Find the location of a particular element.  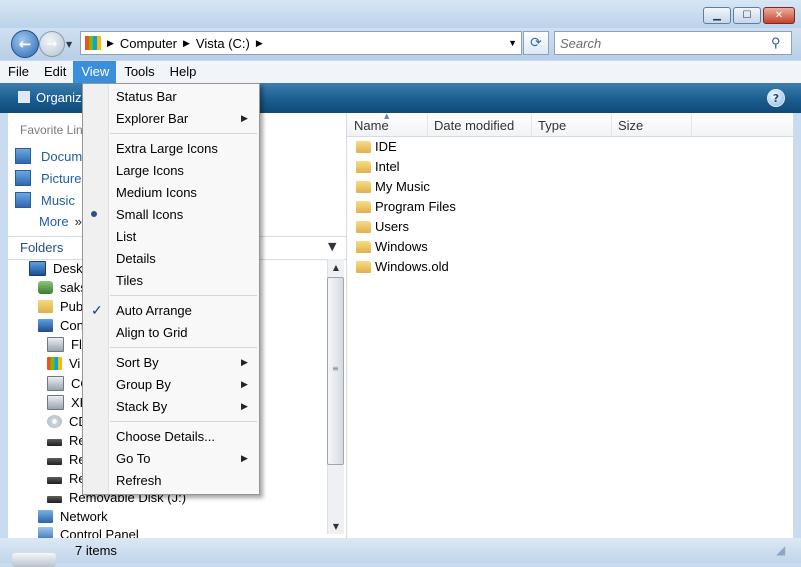

network-icon is located at coordinates (45, 516).